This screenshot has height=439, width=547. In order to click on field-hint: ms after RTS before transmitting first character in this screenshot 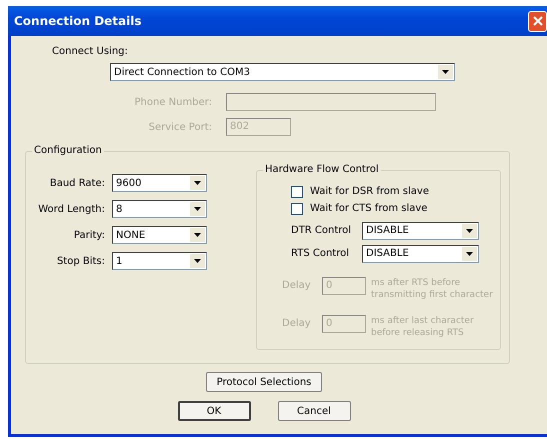, I will do `click(432, 289)`.